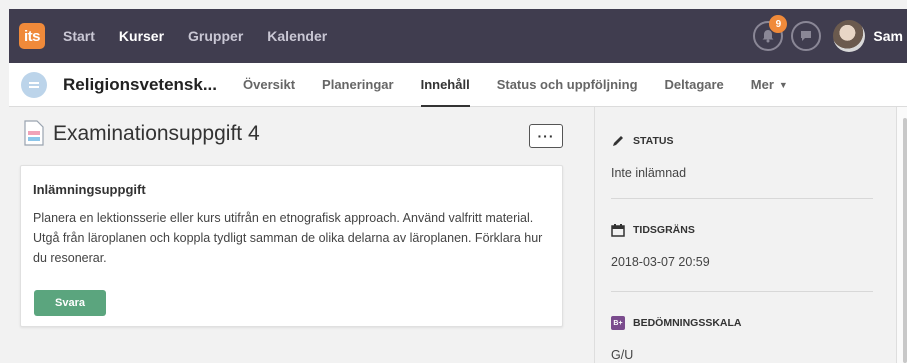 The height and width of the screenshot is (363, 907). I want to click on grading-scale-value: G/U, so click(622, 355).